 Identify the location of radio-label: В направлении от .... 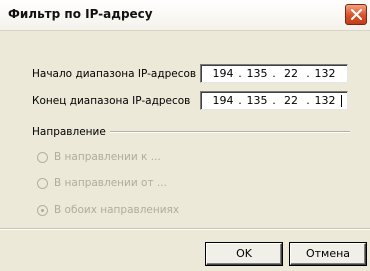
(110, 183).